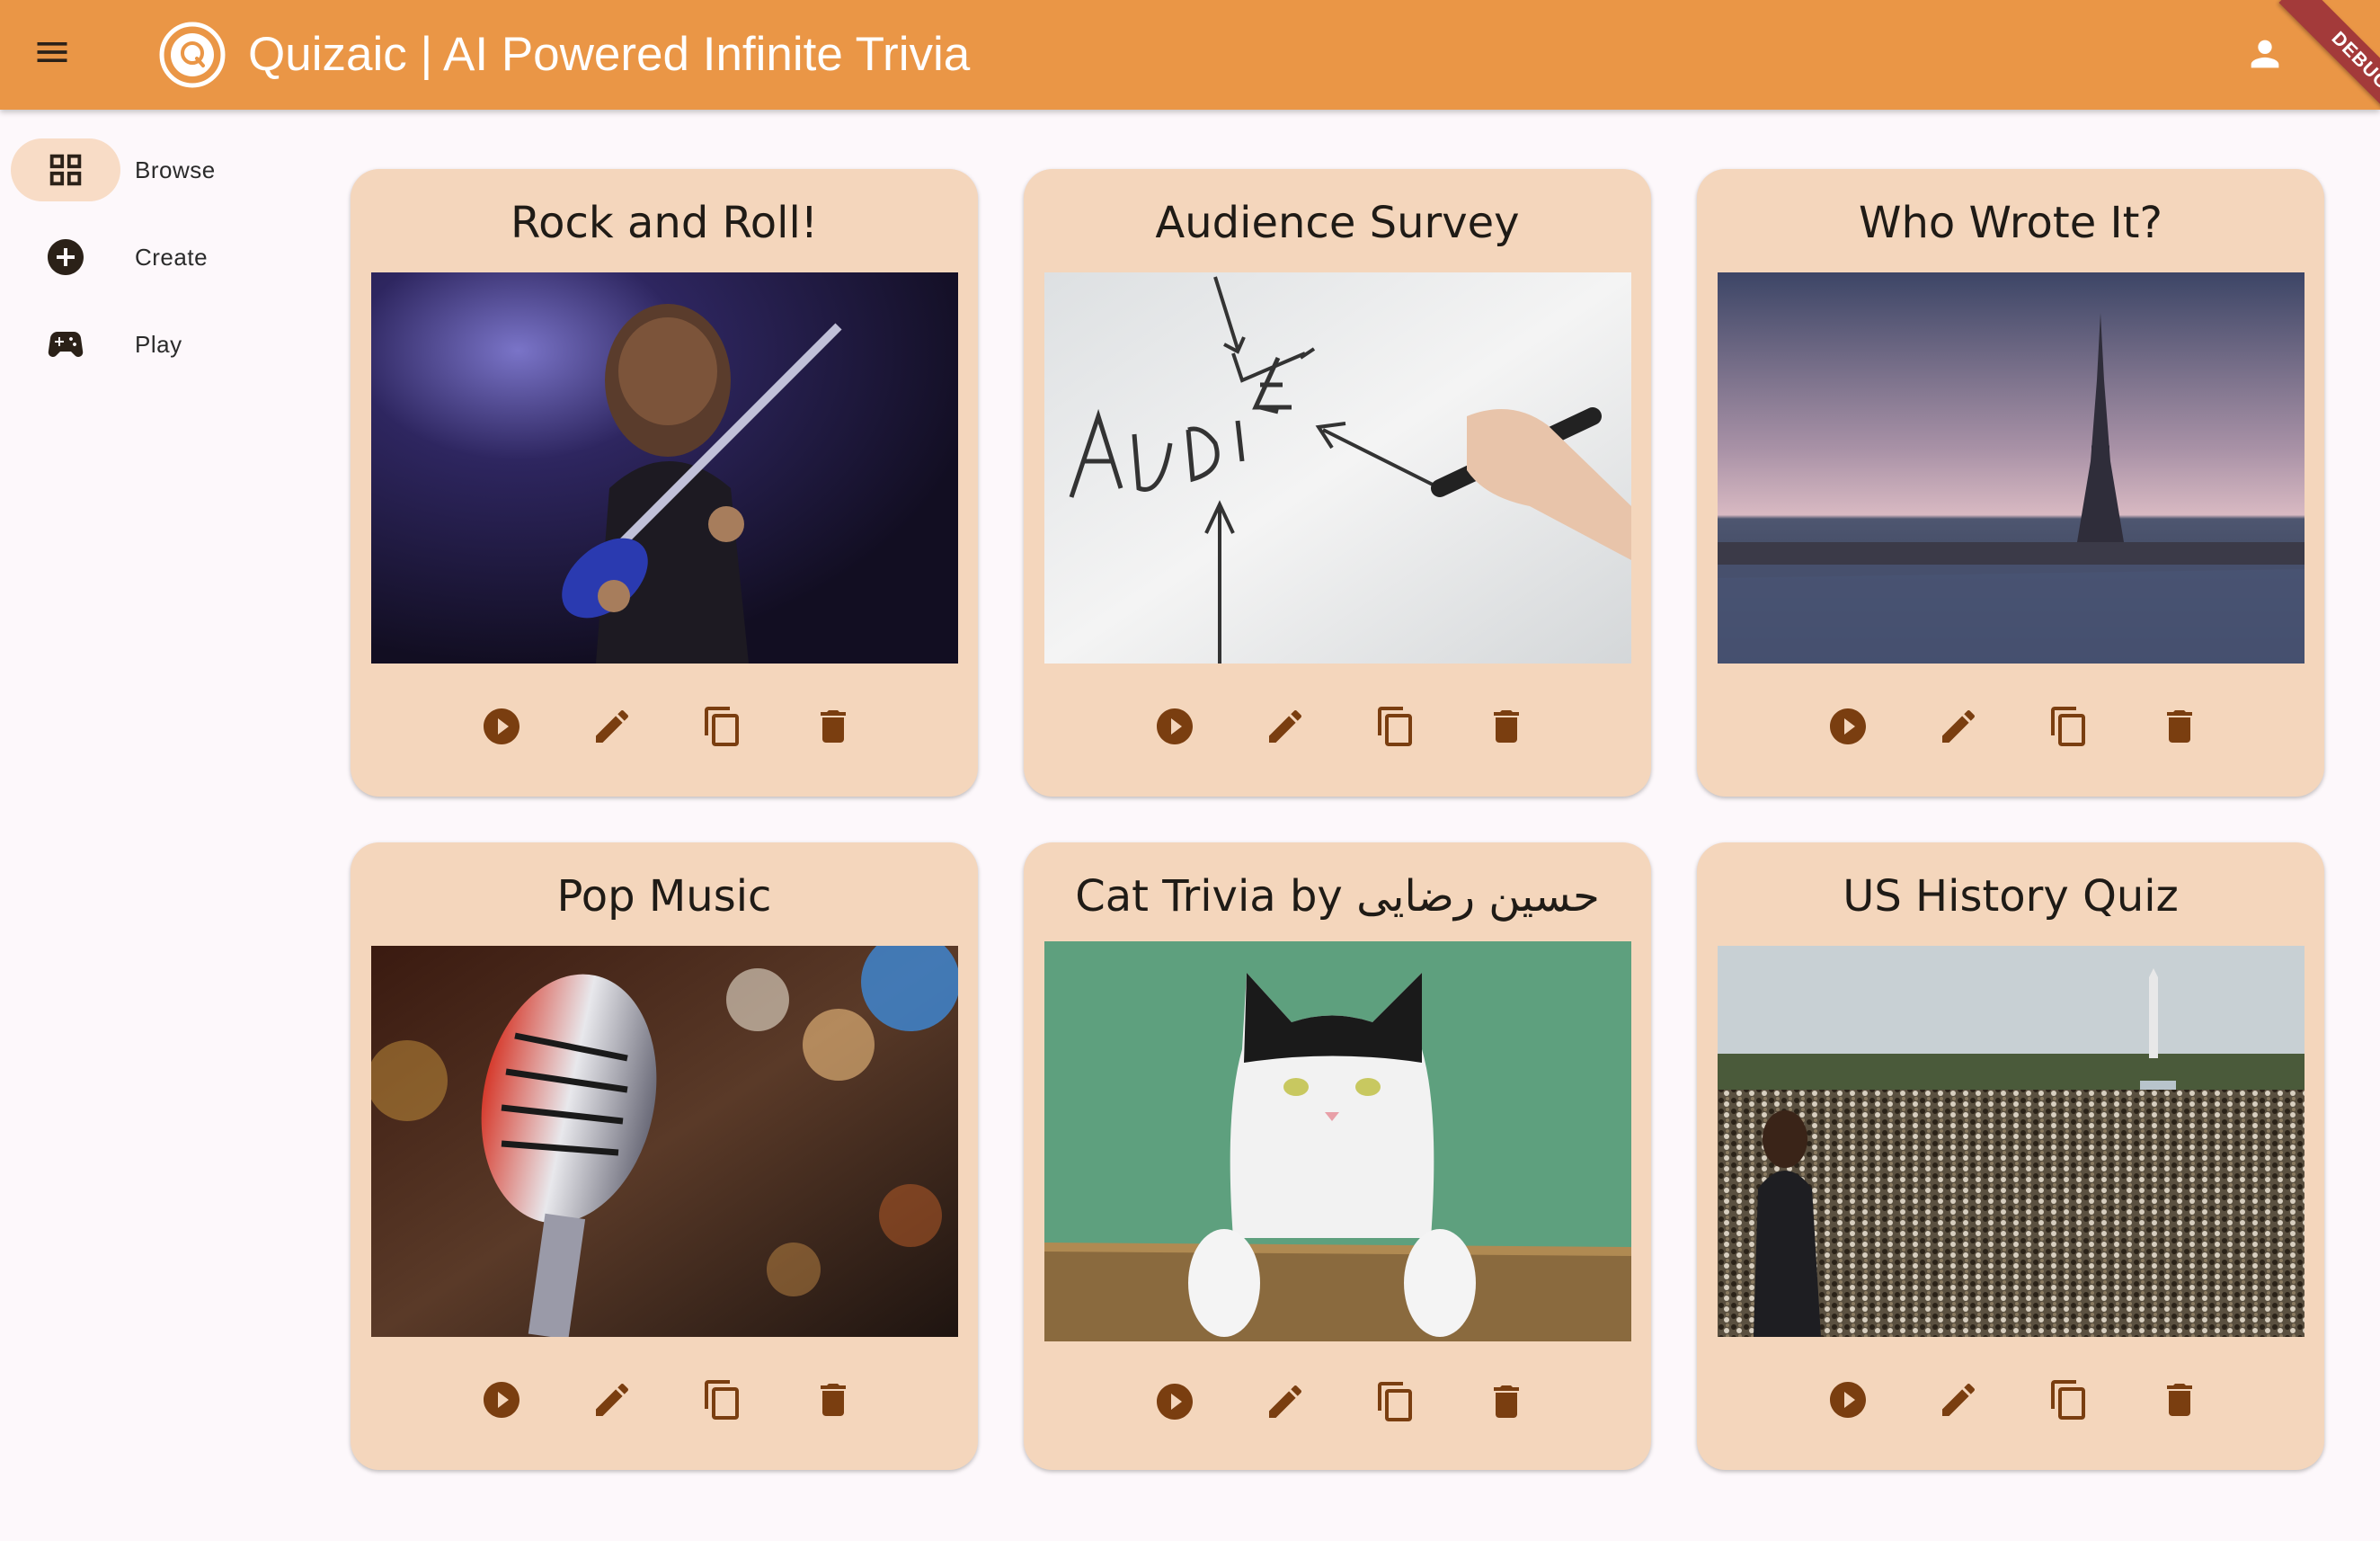 Image resolution: width=2380 pixels, height=1541 pixels. I want to click on app-title: Quizaic | AI Powered Infinite Trivia, so click(610, 54).